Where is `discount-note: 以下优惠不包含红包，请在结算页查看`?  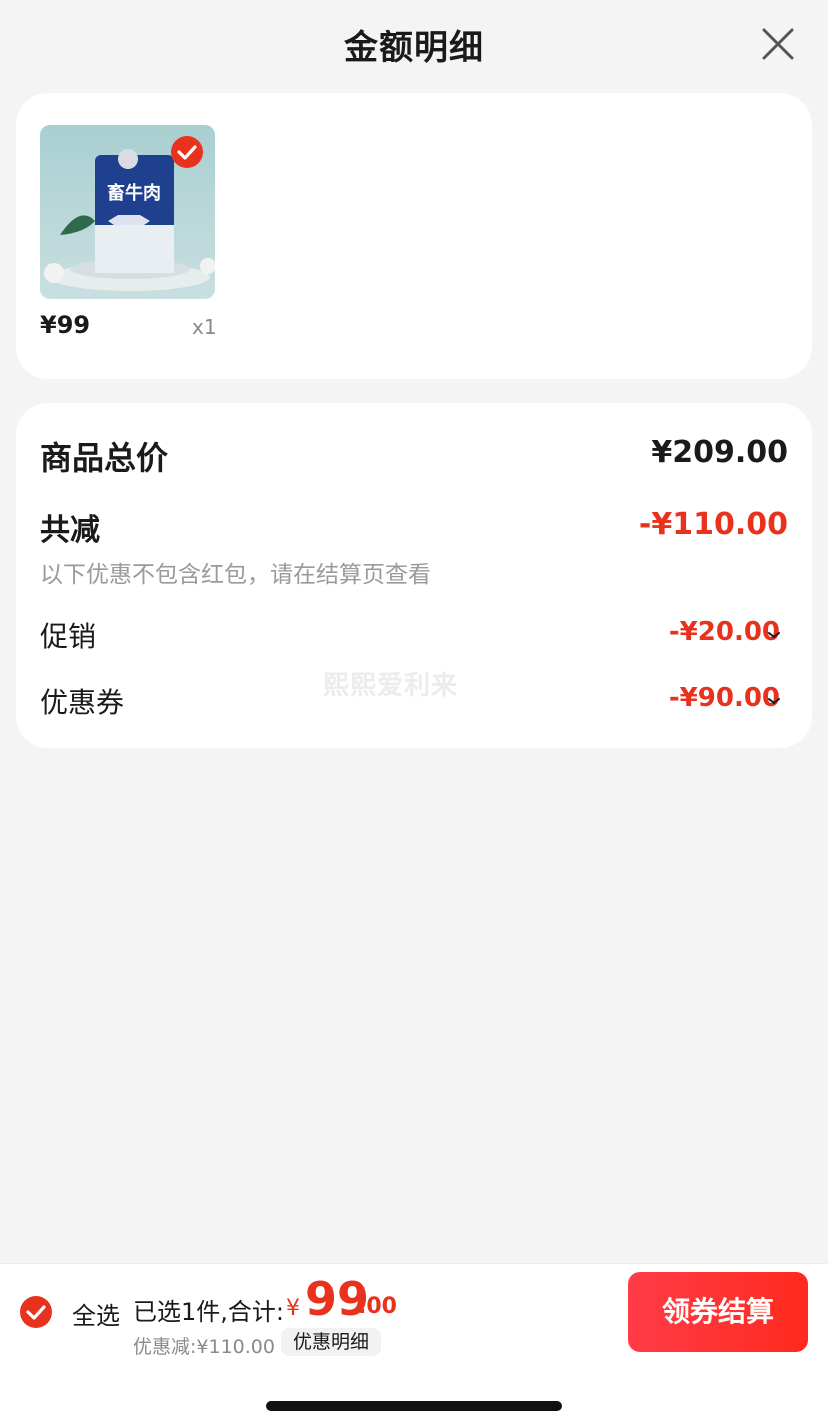
discount-note: 以下优惠不包含红包，请在结算页查看 is located at coordinates (235, 575).